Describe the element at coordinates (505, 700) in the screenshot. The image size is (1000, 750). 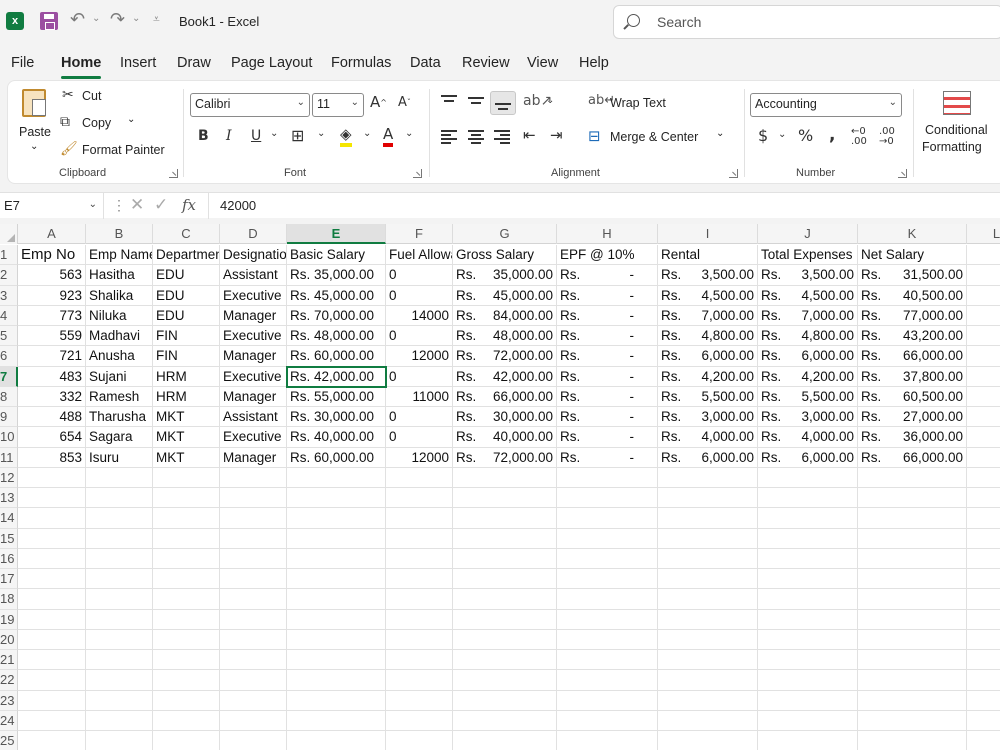
I see `cell-g23` at that location.